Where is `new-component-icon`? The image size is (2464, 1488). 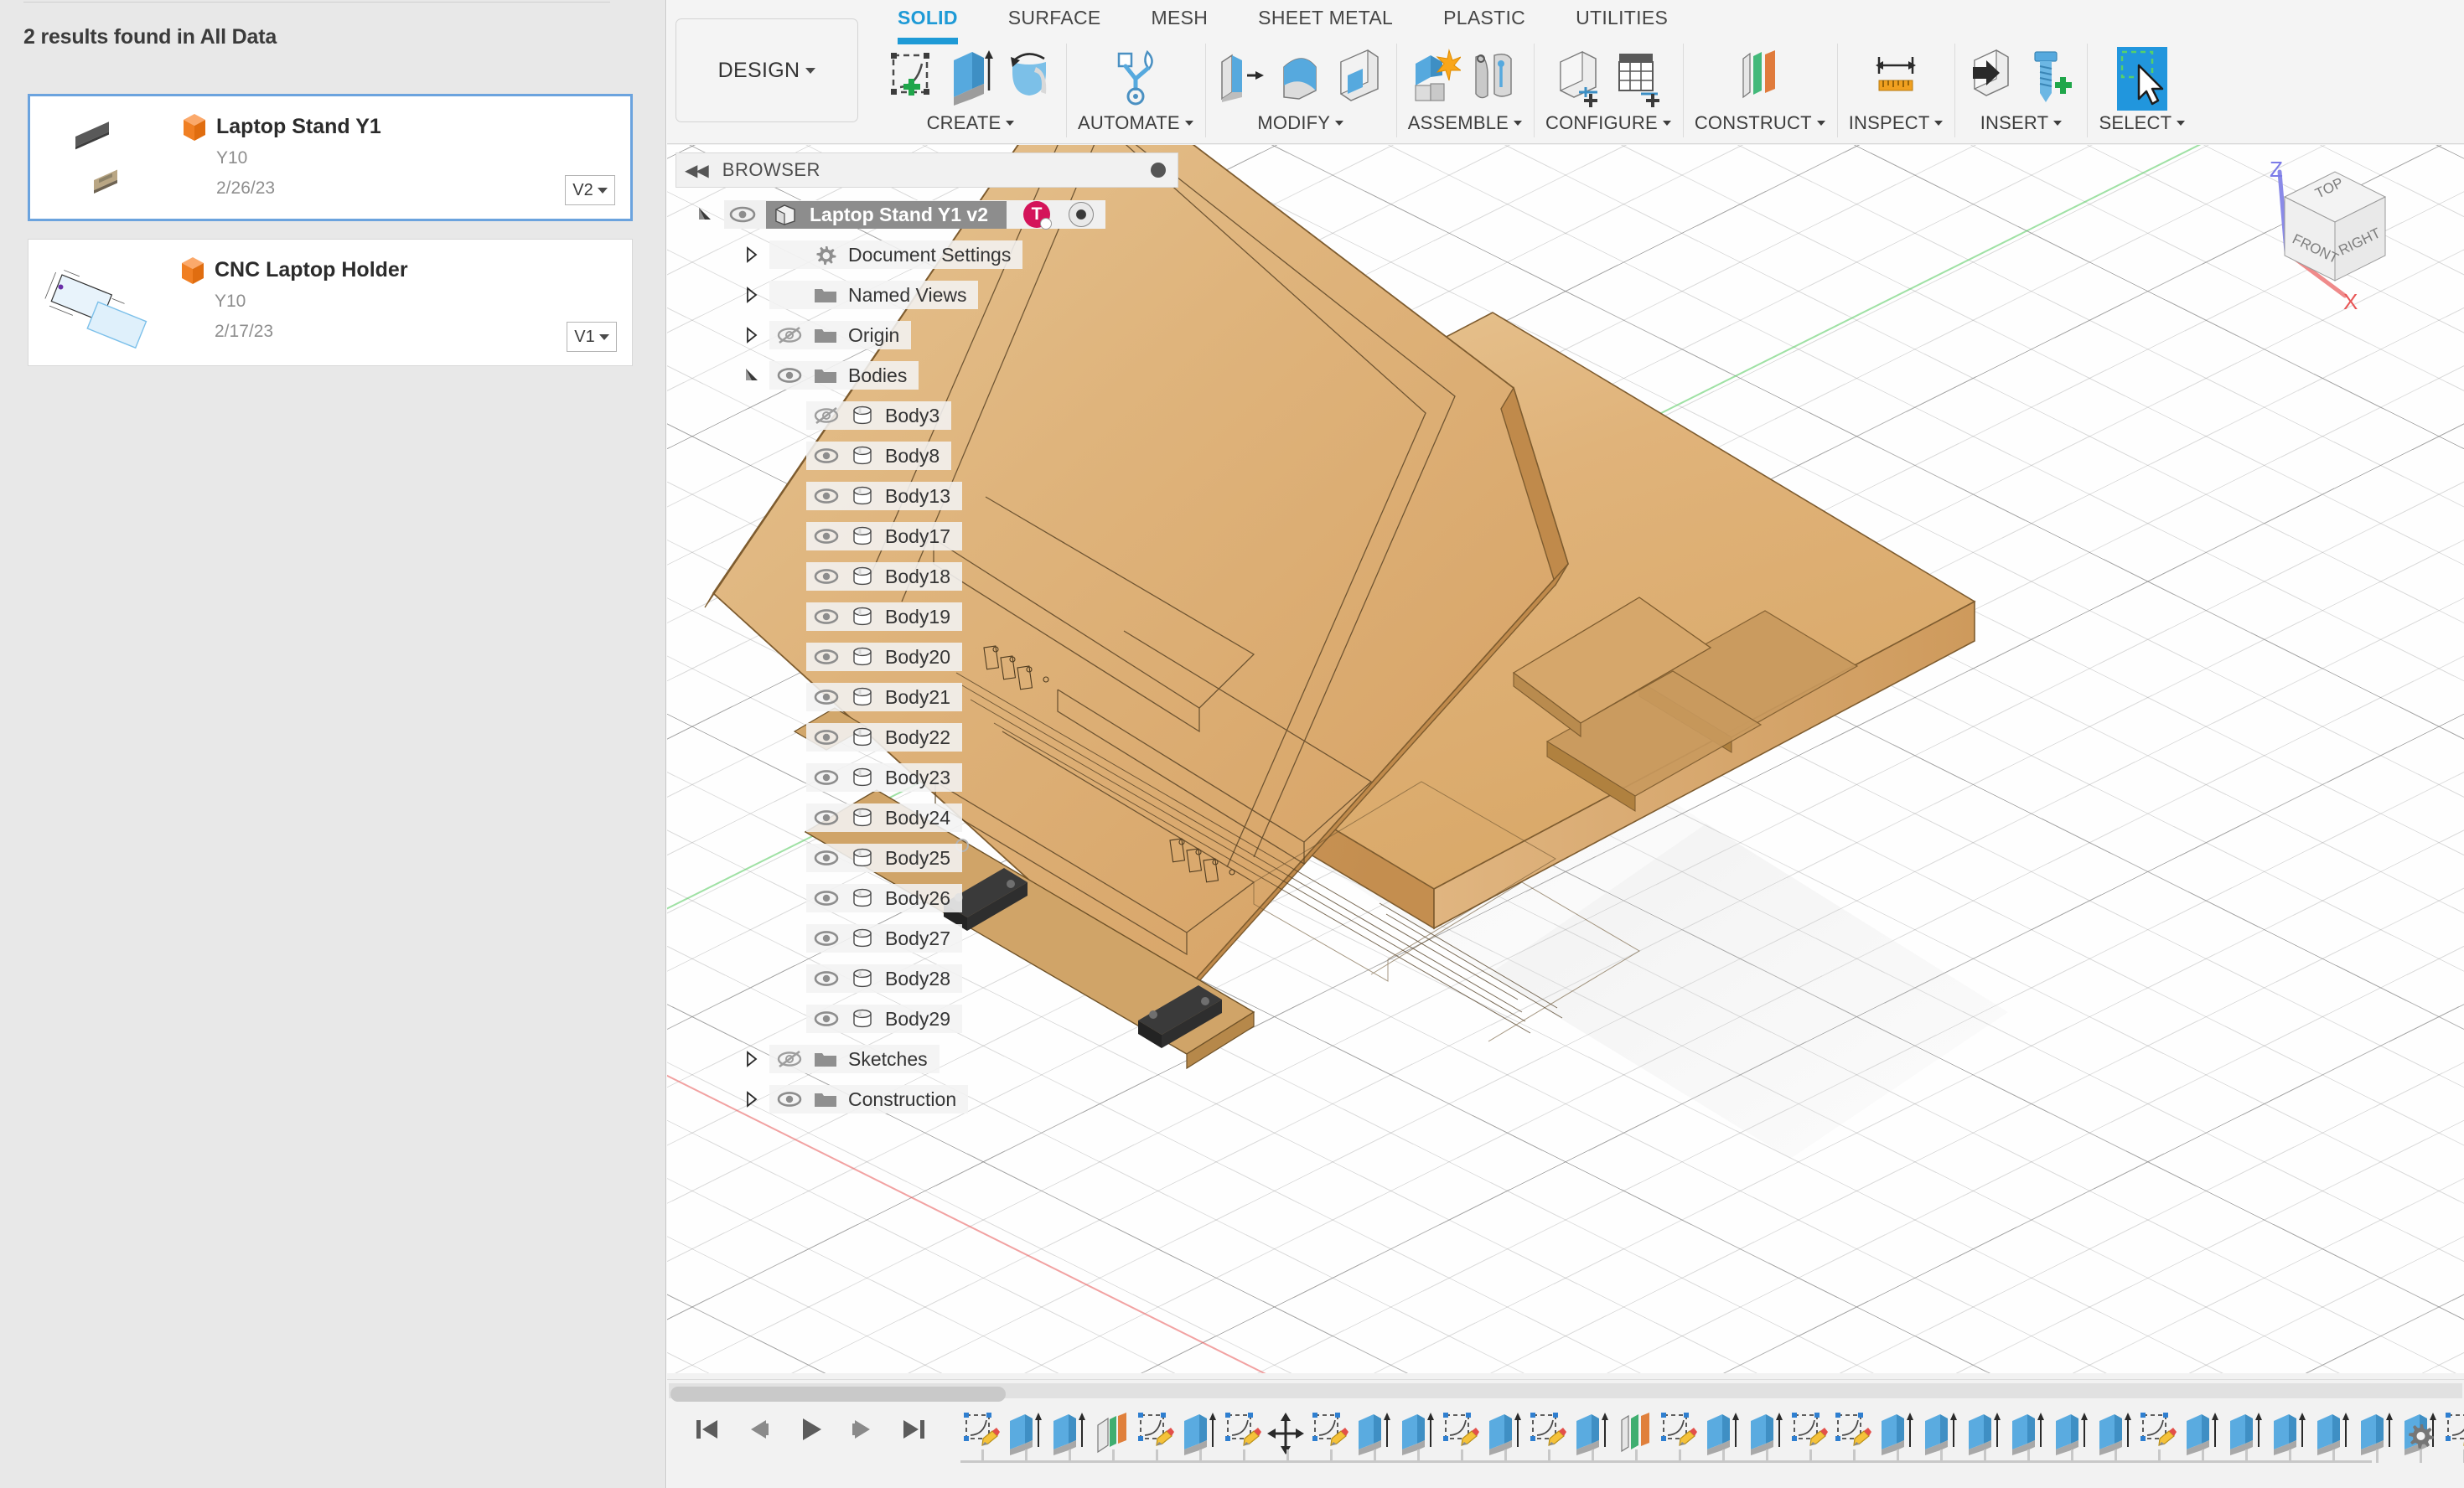
new-component-icon is located at coordinates (1436, 79).